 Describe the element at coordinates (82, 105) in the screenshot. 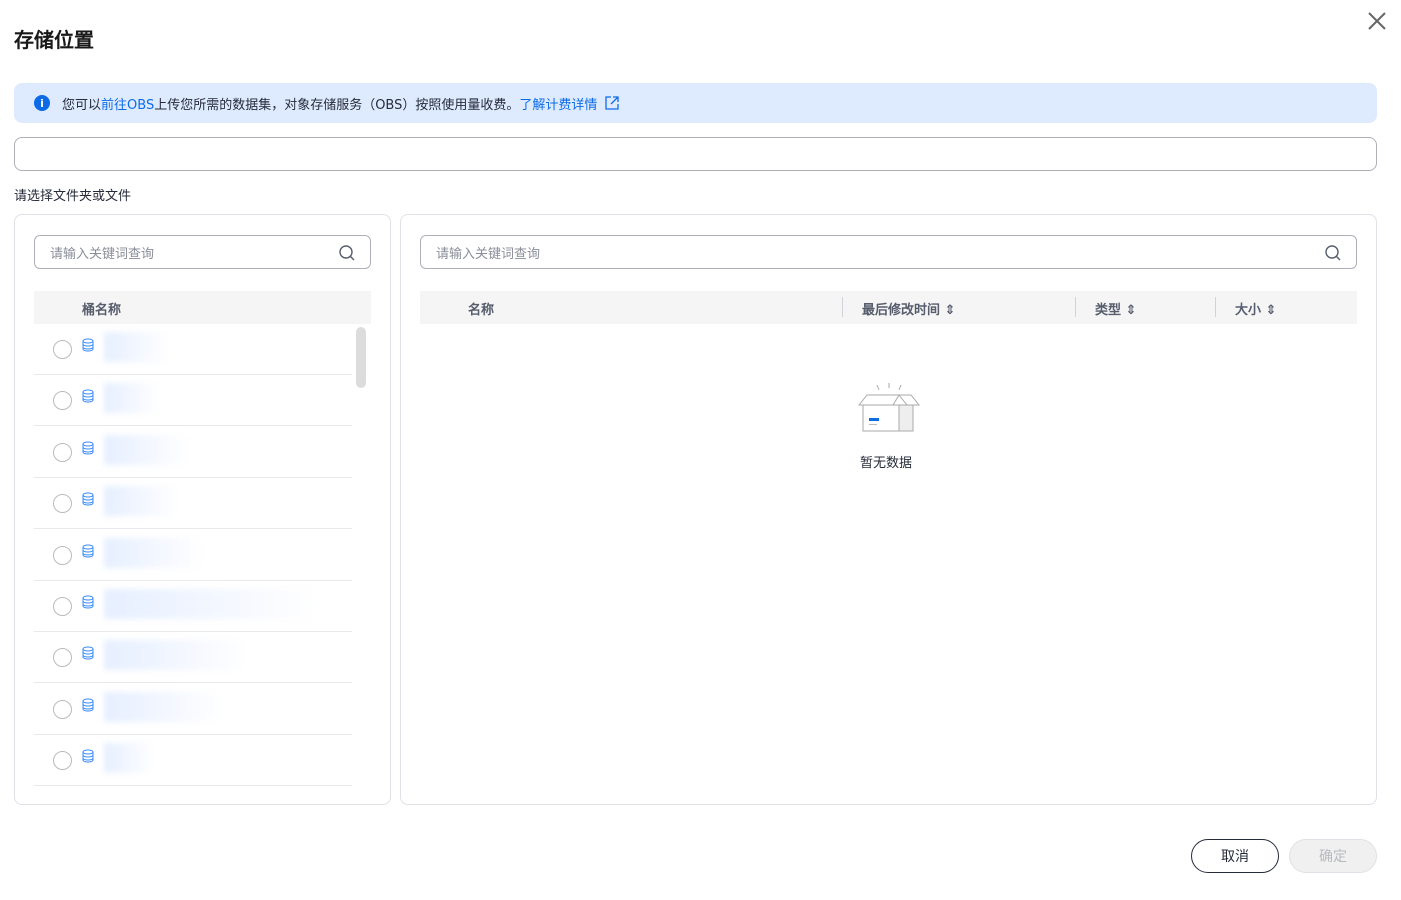

I see `alert-prefix: 您可以` at that location.